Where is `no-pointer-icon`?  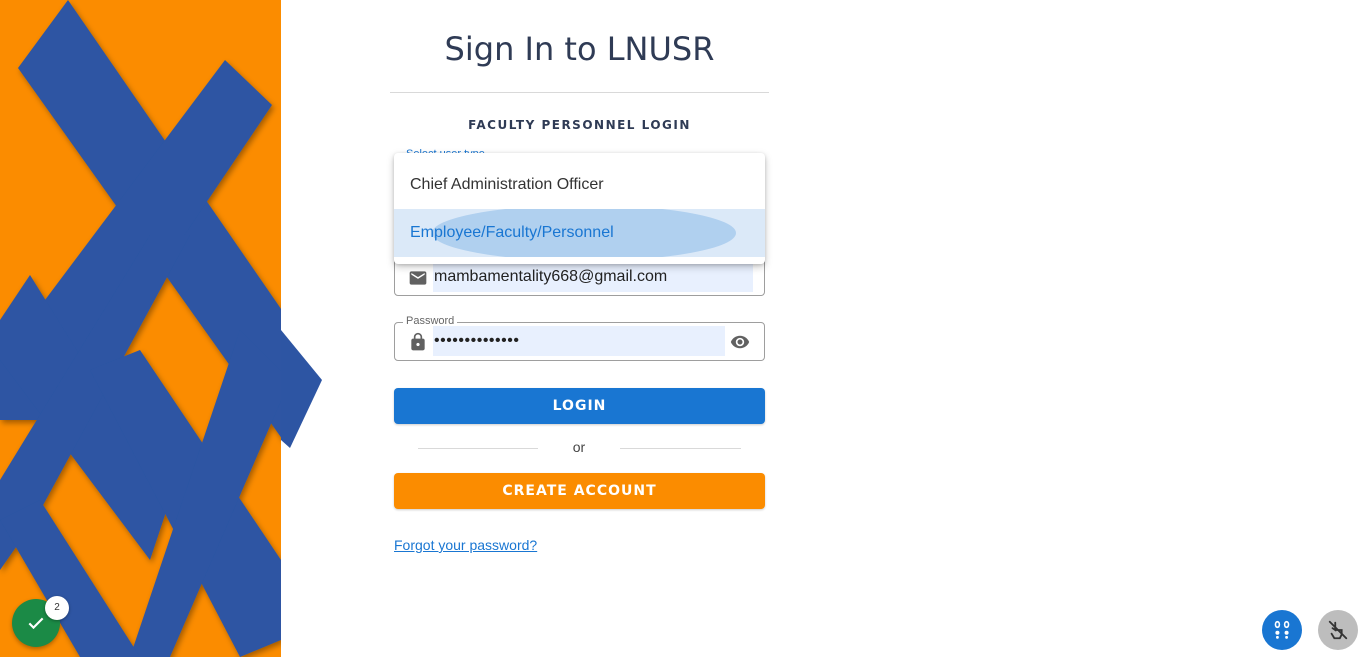
no-pointer-icon is located at coordinates (1338, 630).